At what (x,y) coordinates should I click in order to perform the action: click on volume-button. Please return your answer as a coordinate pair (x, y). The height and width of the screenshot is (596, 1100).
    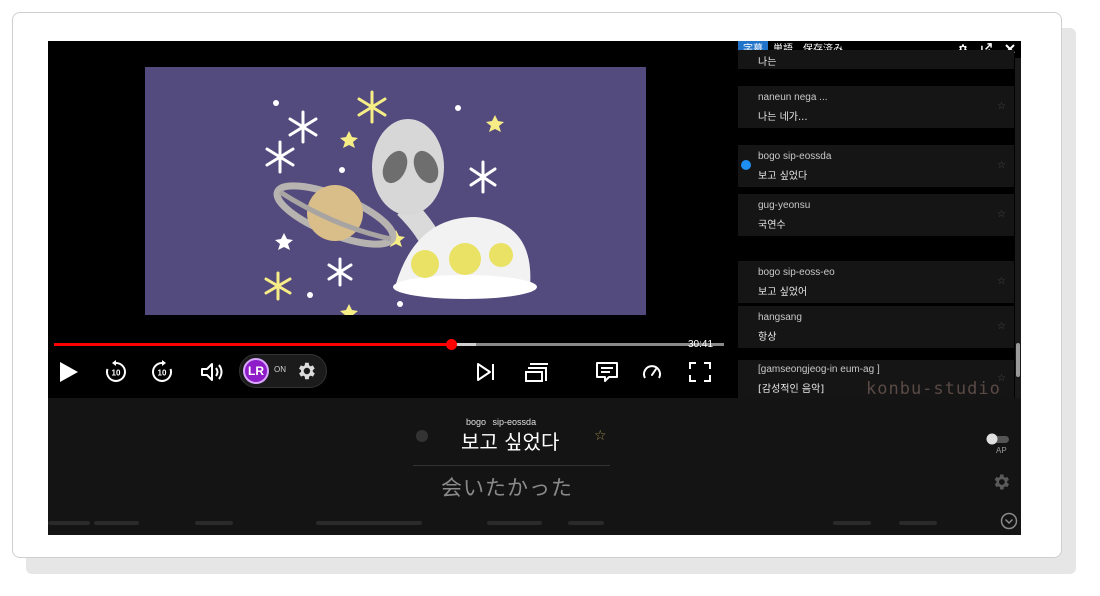
    Looking at the image, I should click on (213, 372).